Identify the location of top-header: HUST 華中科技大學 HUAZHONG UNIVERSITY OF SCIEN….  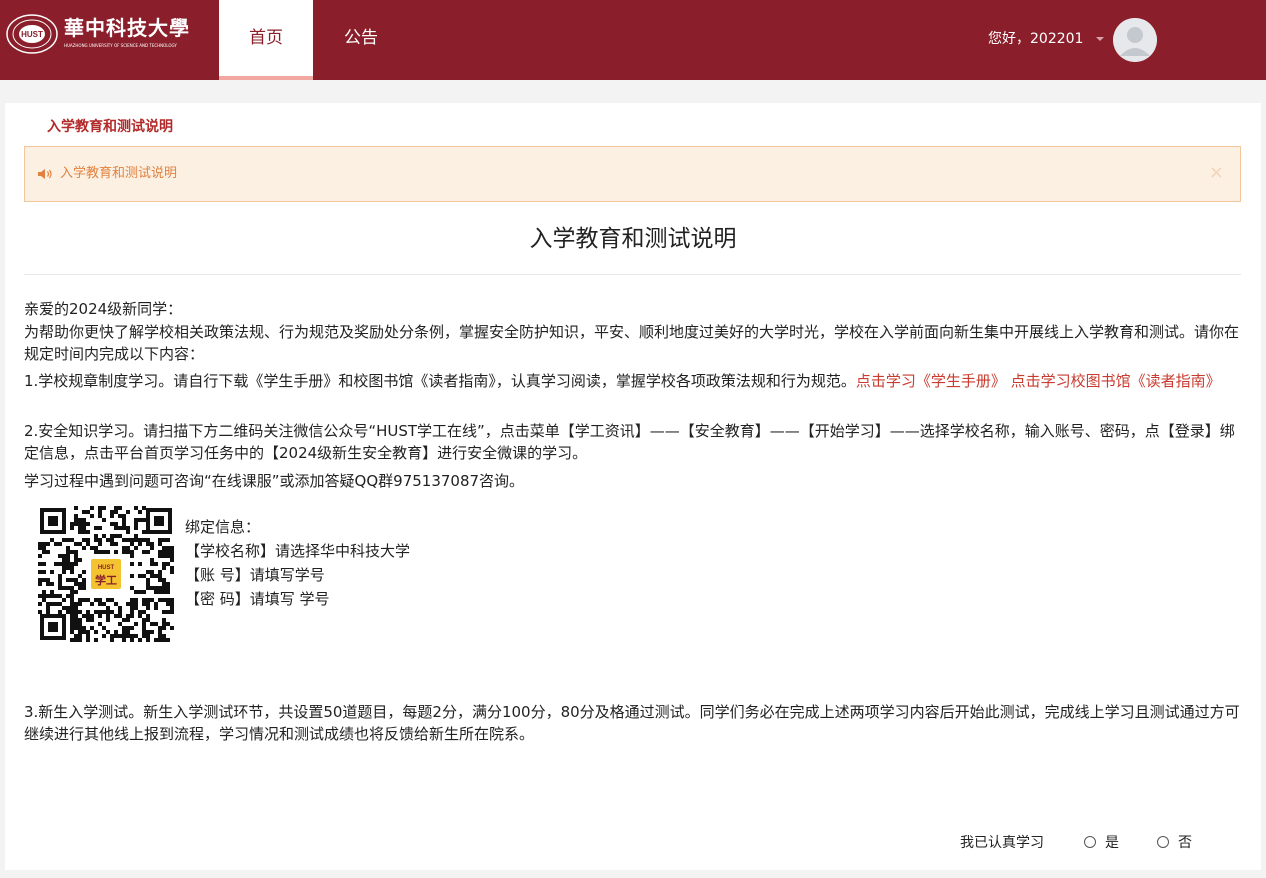
(633, 40).